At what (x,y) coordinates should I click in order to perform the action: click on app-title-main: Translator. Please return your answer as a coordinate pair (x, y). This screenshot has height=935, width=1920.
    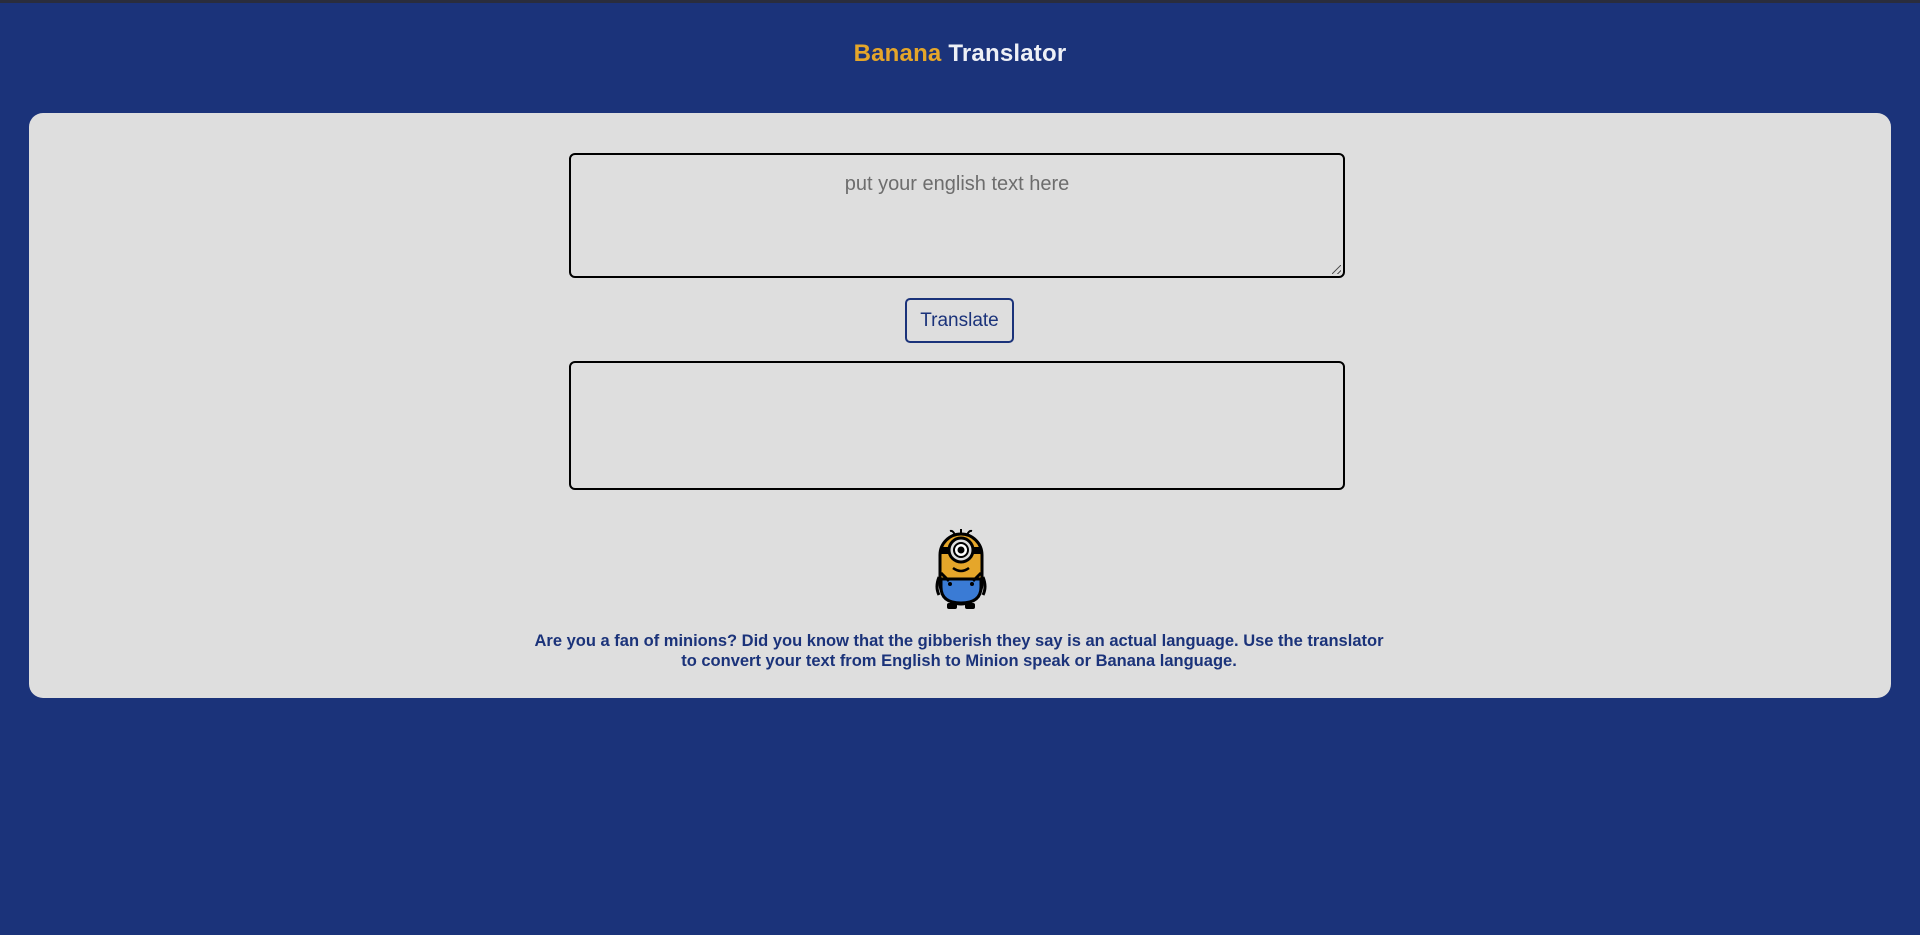
    Looking at the image, I should click on (1007, 53).